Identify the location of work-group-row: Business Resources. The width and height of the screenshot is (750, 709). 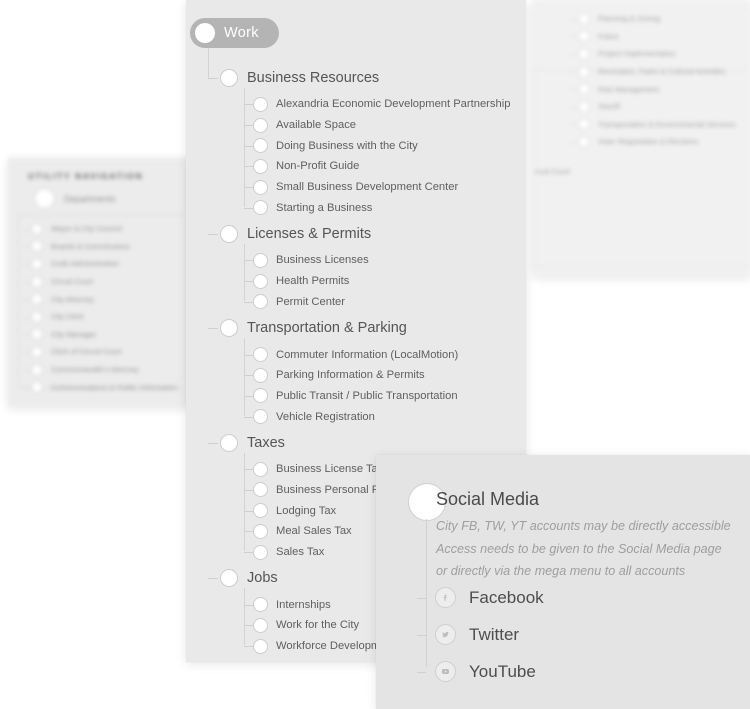
(356, 78).